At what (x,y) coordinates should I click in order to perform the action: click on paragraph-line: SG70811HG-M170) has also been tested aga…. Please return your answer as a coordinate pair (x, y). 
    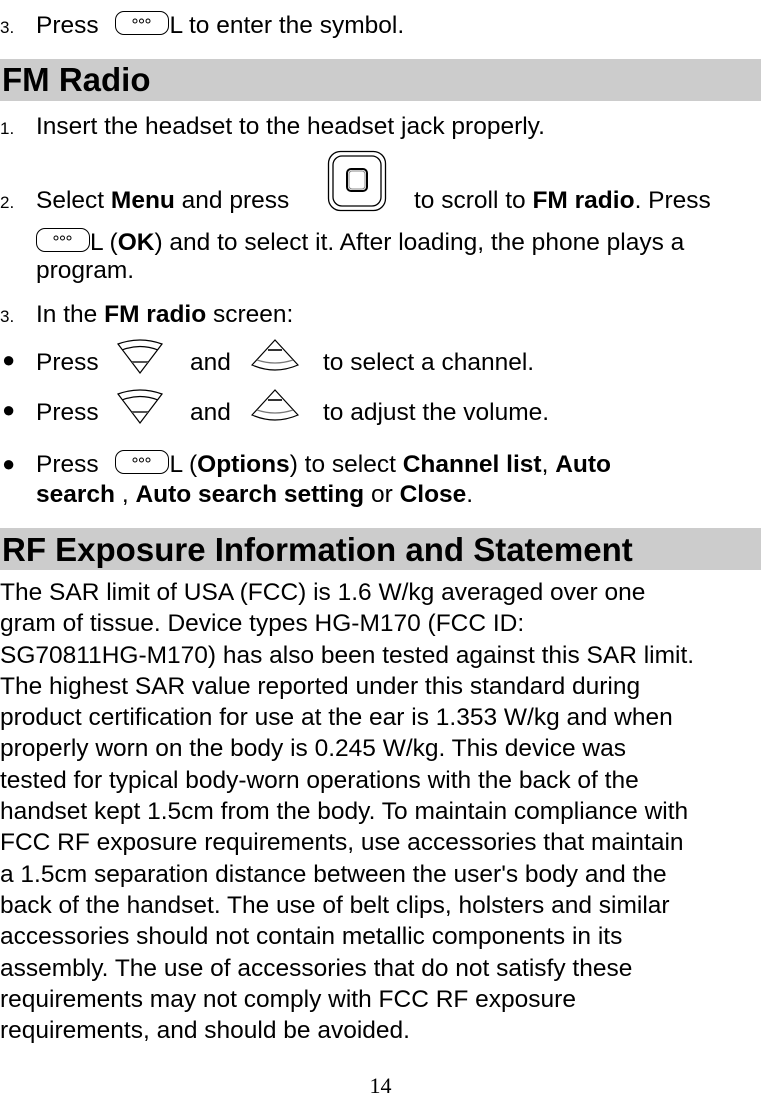
    Looking at the image, I should click on (347, 655).